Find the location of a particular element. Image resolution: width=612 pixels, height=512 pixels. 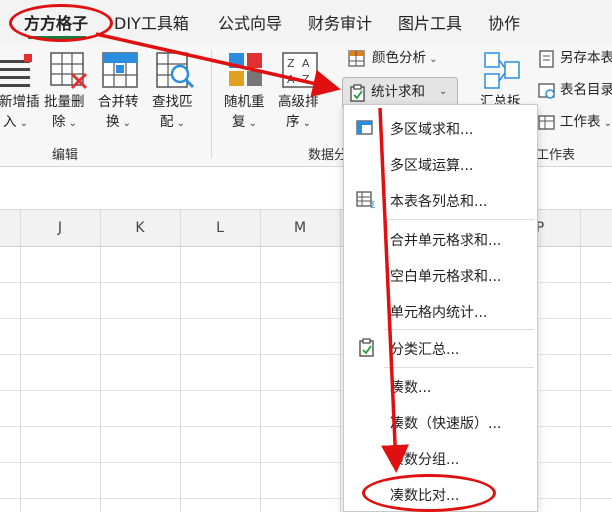

annotation-arrow-to-stat-sum is located at coordinates (218, 65).